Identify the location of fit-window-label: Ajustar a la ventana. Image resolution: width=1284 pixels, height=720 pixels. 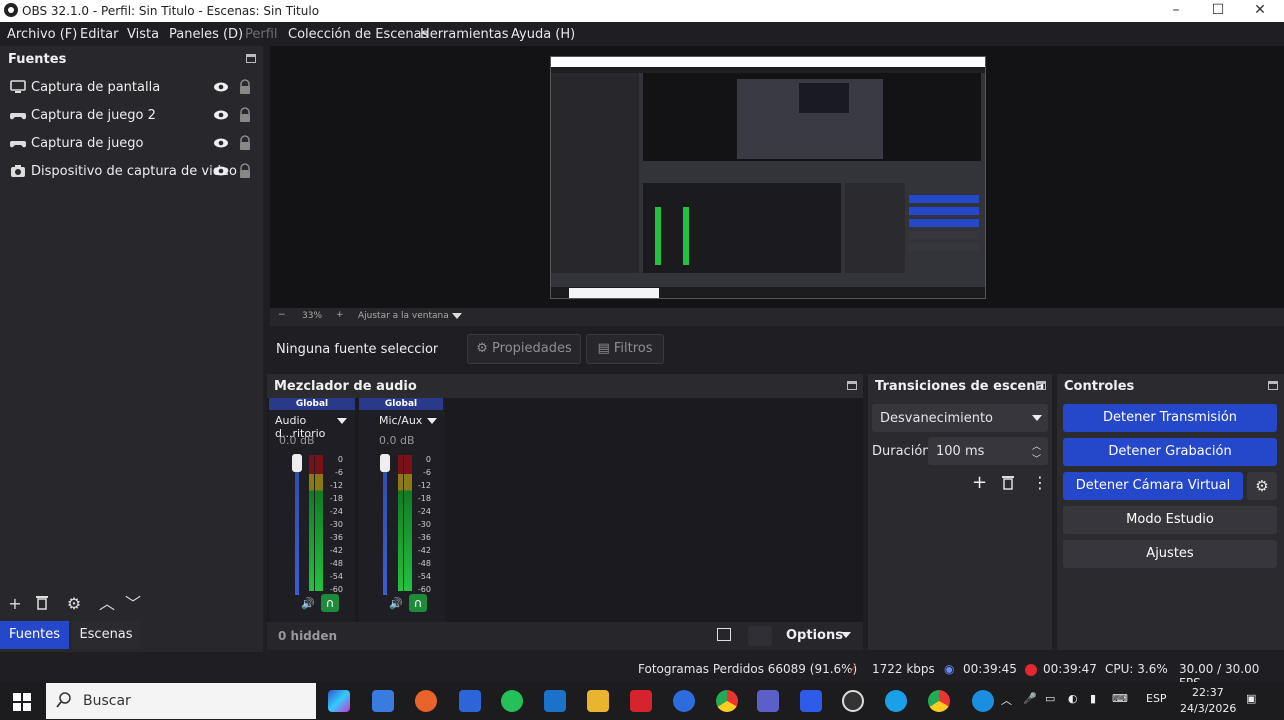
(403, 316).